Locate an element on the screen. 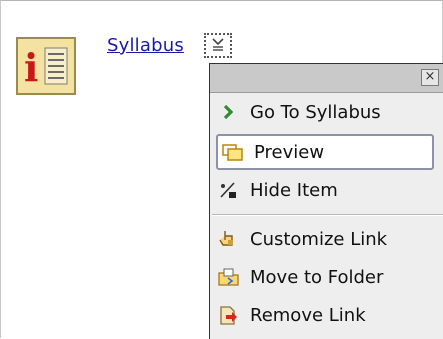 The image size is (443, 339). folder-move-icon is located at coordinates (229, 277).